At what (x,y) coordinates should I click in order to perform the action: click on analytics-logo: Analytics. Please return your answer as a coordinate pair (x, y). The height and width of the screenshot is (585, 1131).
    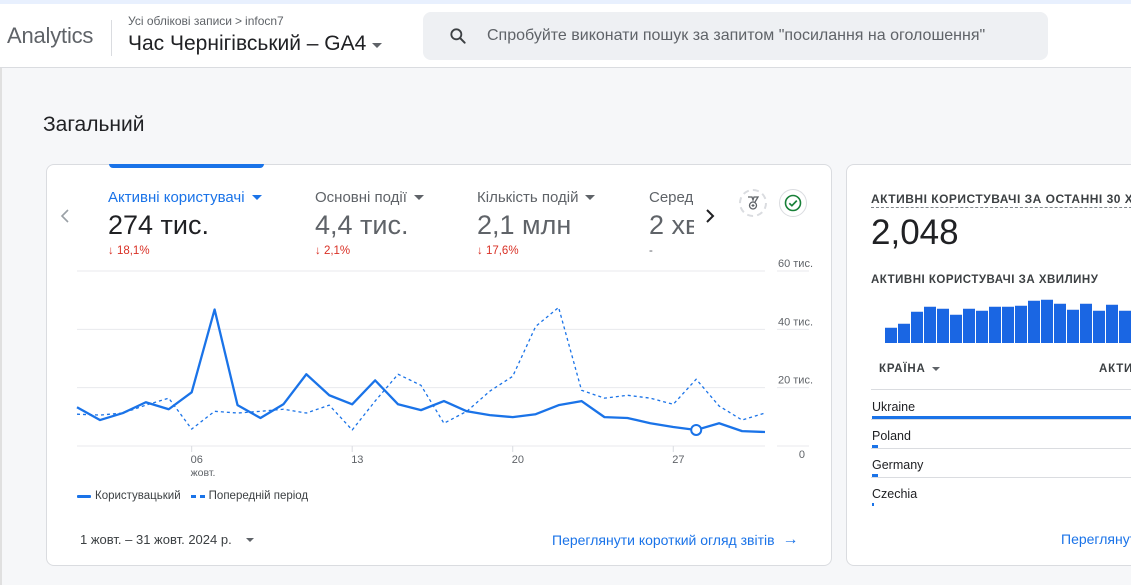
    Looking at the image, I should click on (50, 36).